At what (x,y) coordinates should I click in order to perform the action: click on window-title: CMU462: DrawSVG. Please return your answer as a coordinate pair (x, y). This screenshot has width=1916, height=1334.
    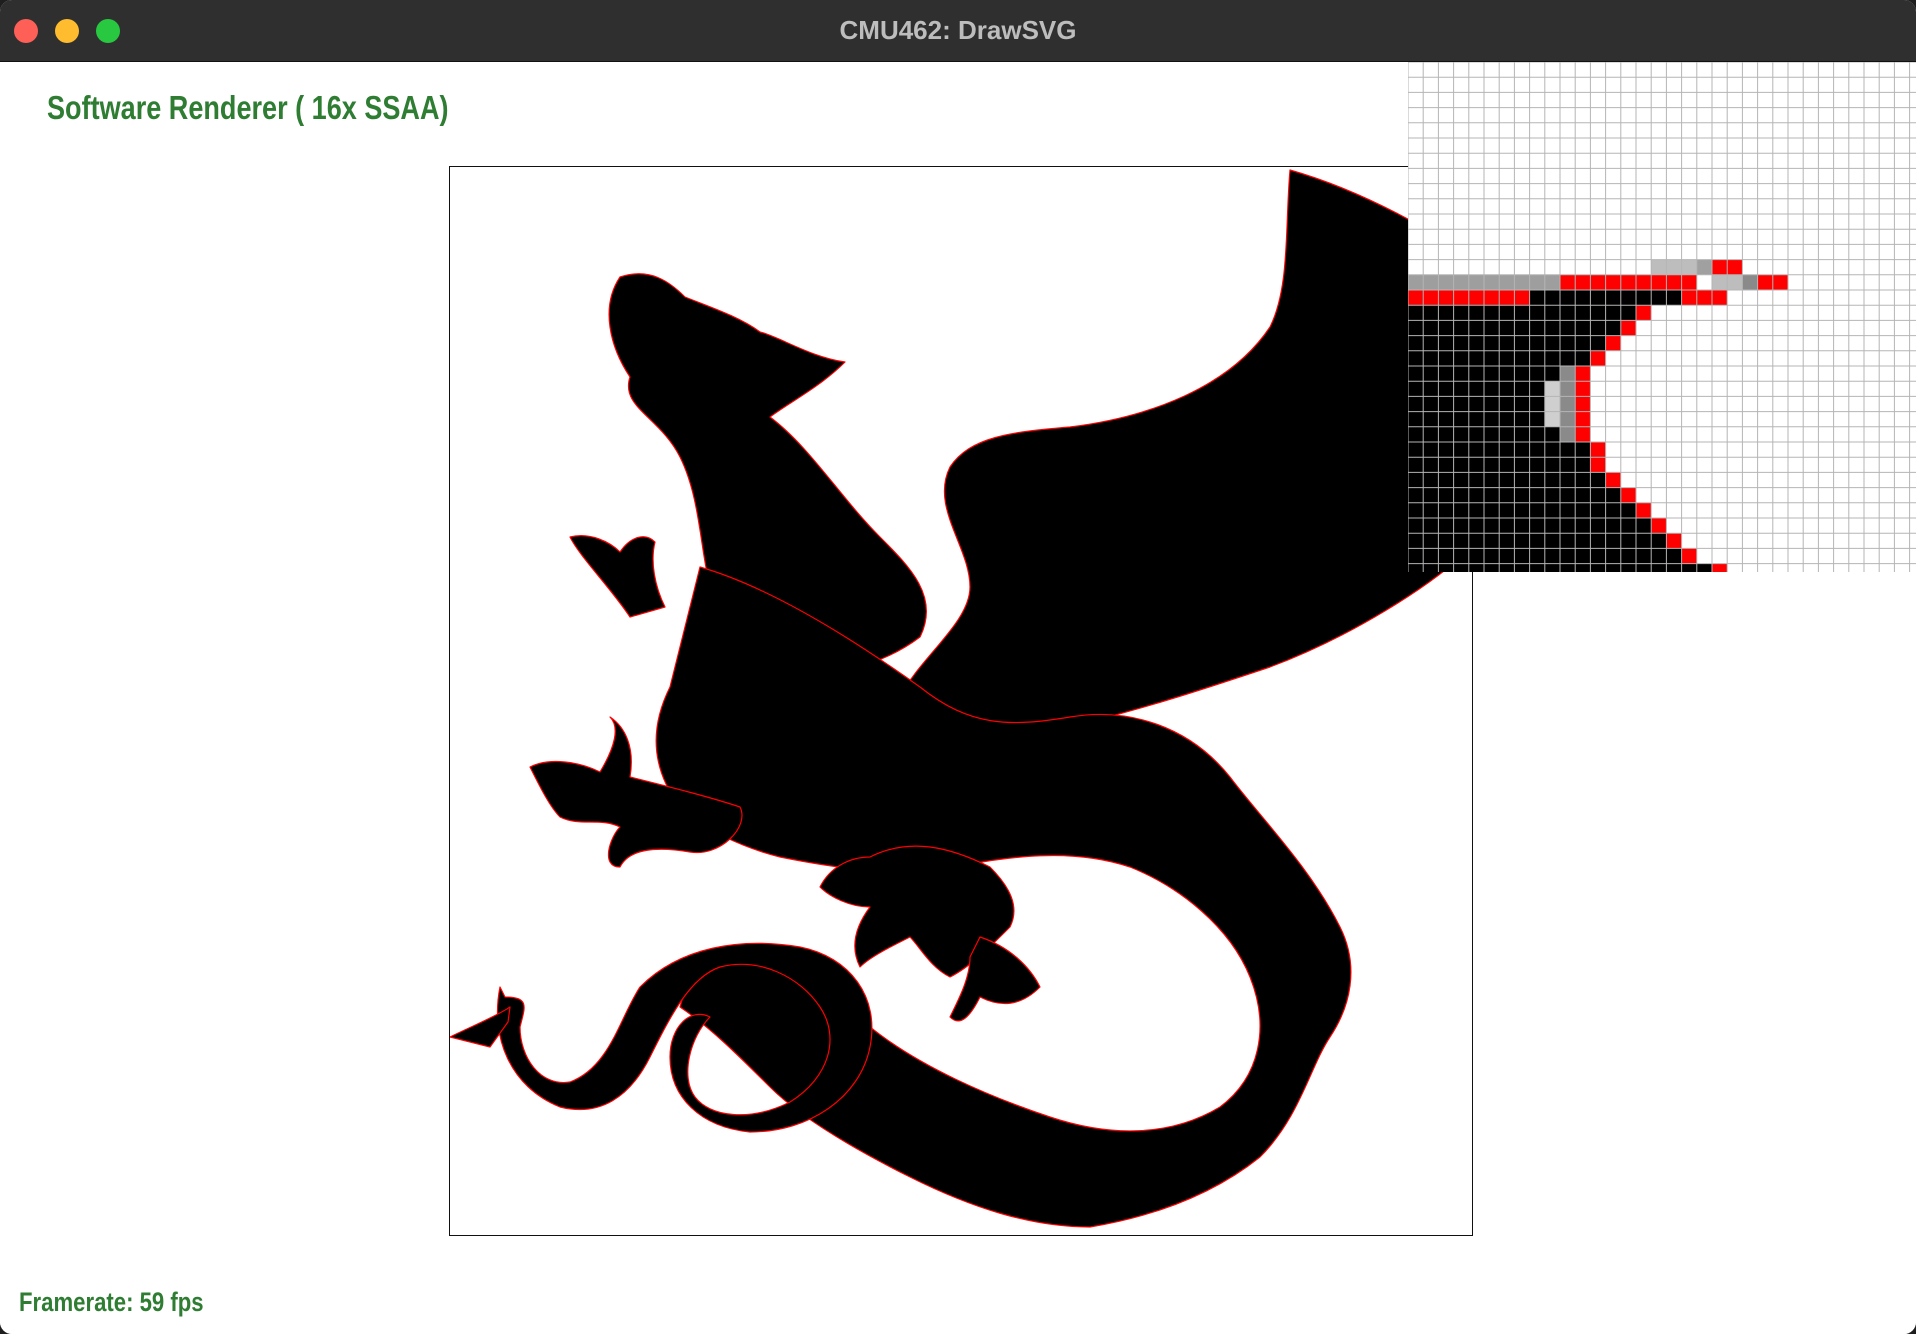
    Looking at the image, I should click on (958, 30).